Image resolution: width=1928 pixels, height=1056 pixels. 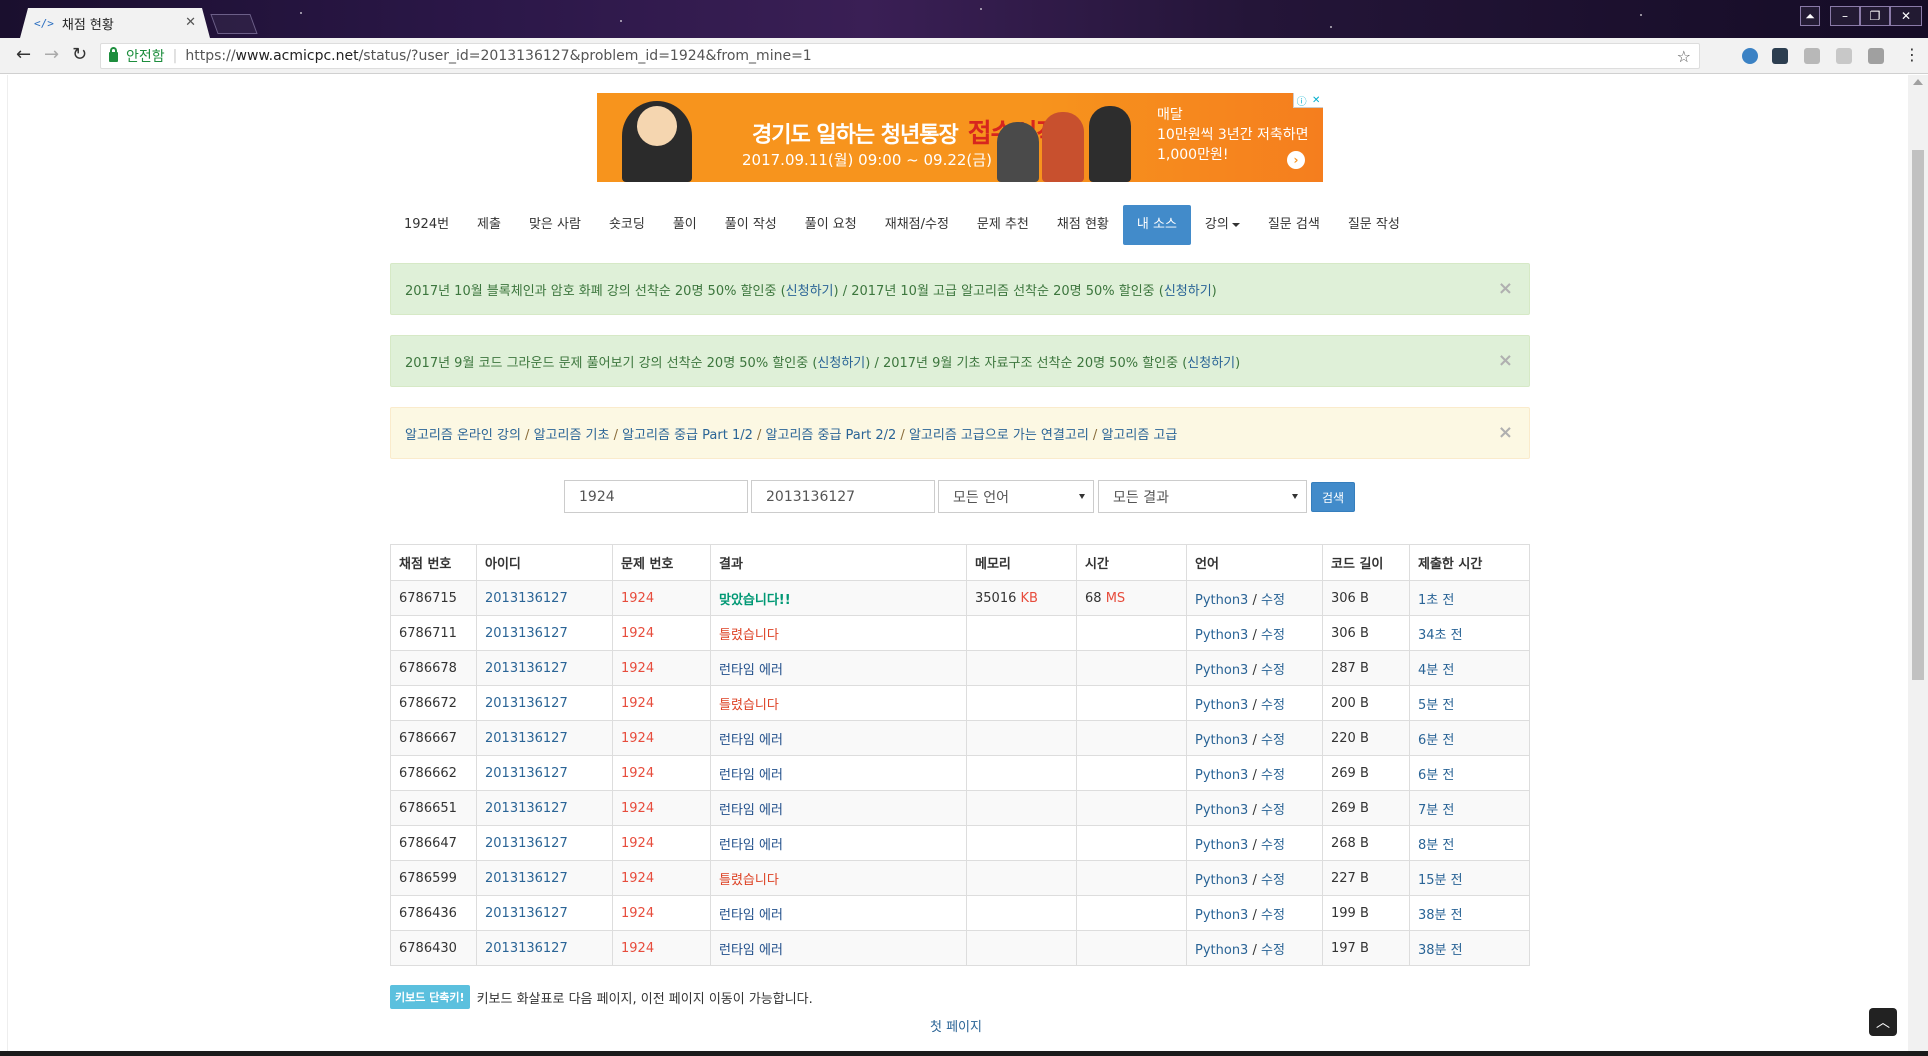 What do you see at coordinates (1918, 415) in the screenshot?
I see `scrollbar-thumb` at bounding box center [1918, 415].